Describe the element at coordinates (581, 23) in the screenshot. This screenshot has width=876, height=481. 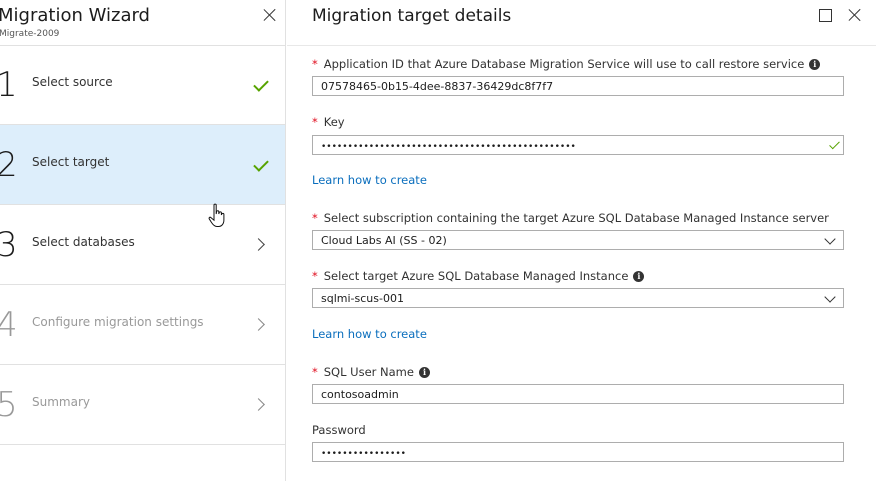
I see `blade-header: Migration target details` at that location.